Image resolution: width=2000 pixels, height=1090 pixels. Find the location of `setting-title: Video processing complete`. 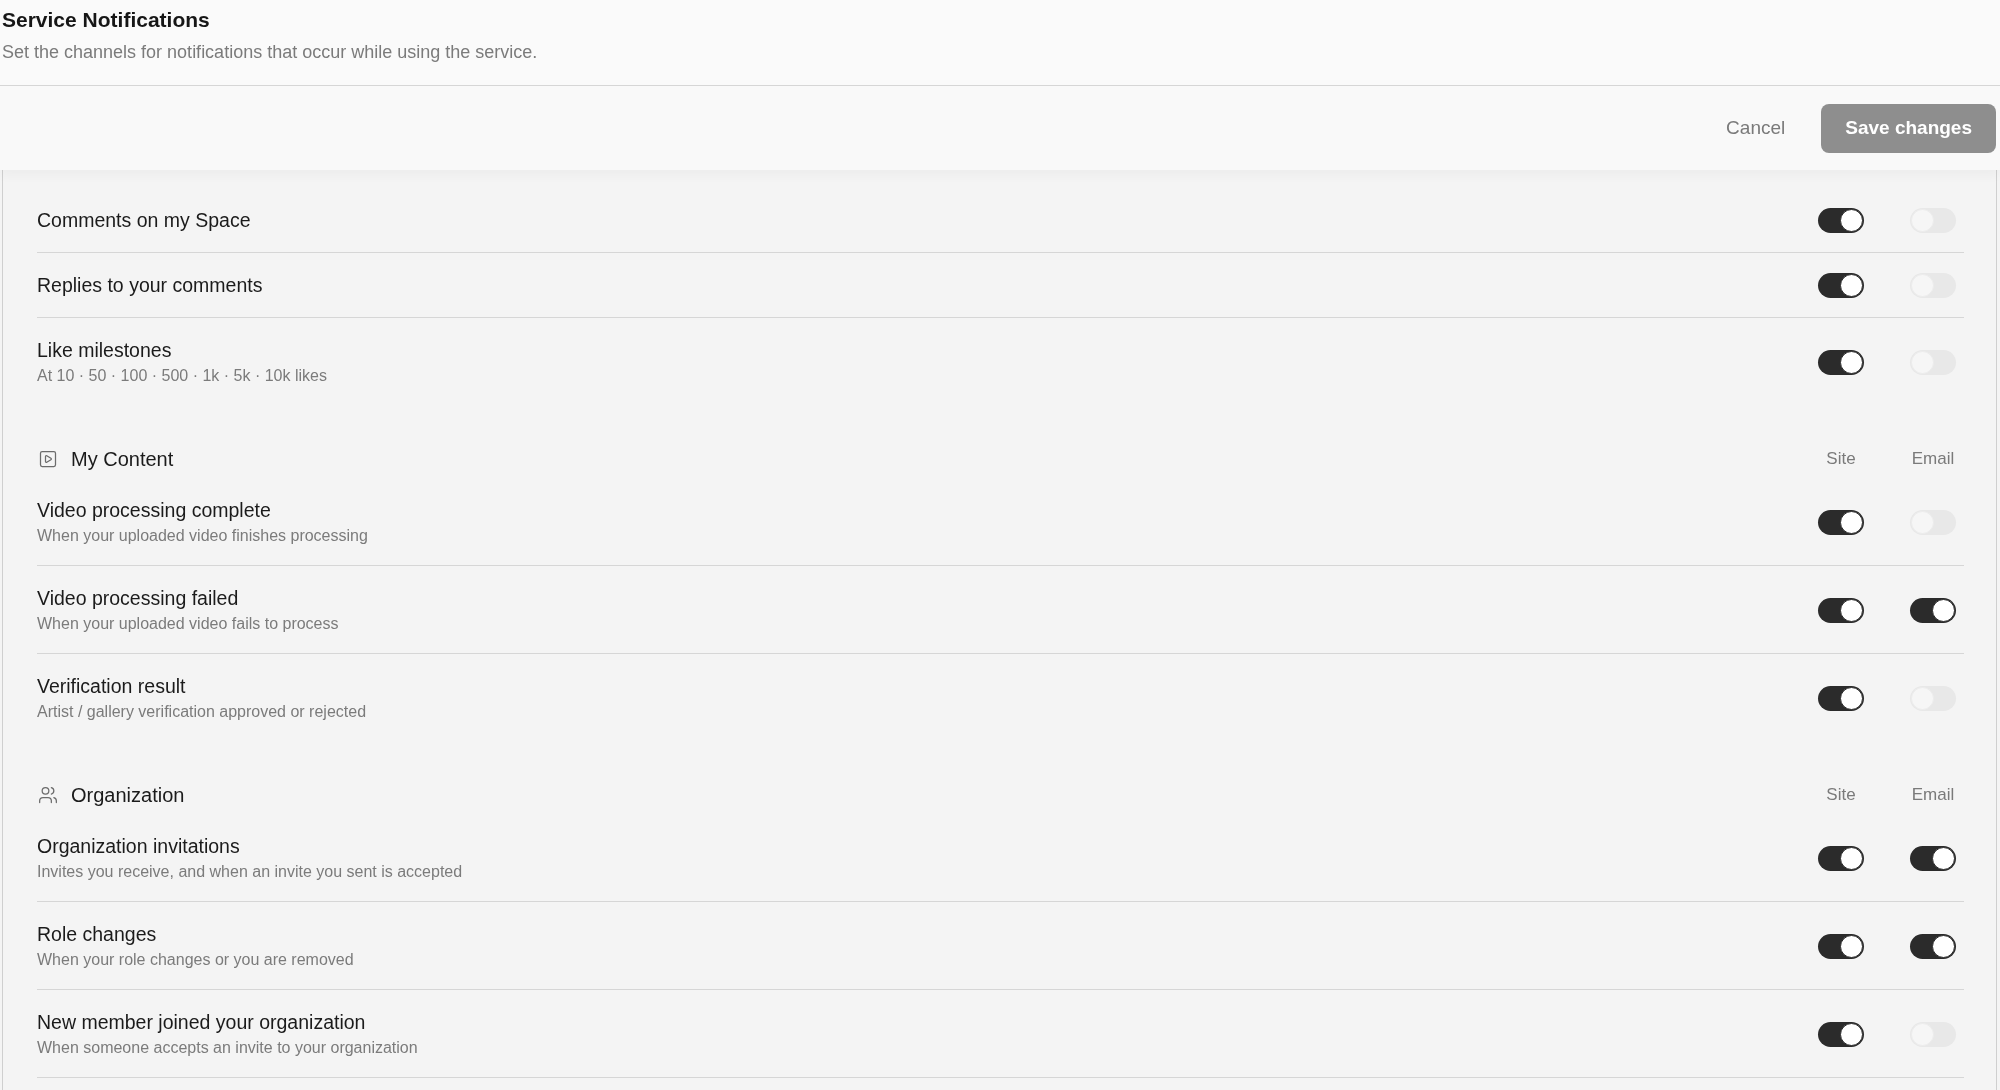

setting-title: Video processing complete is located at coordinates (154, 510).